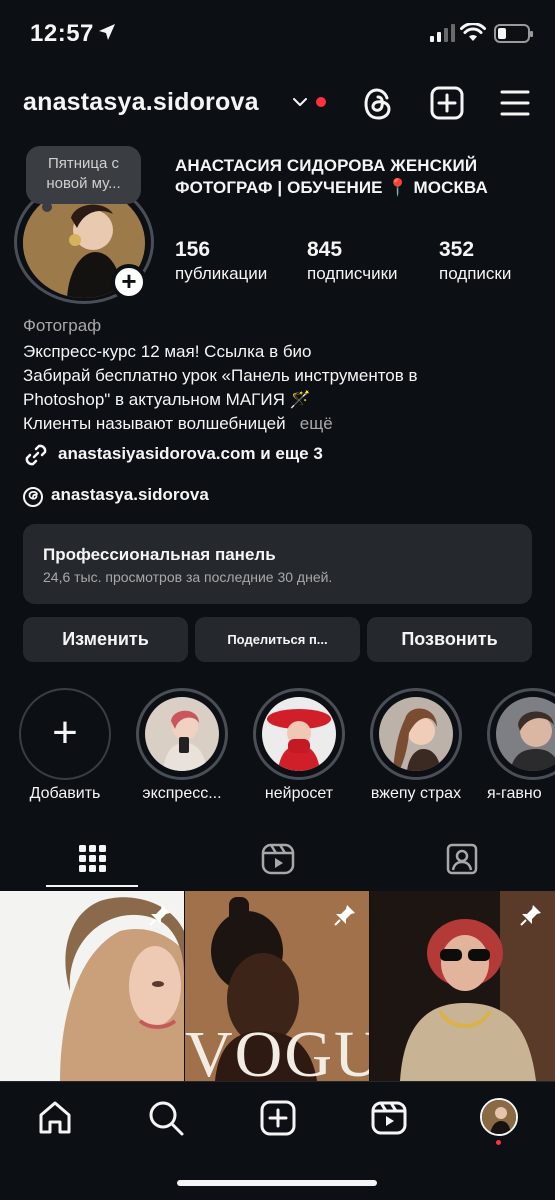 The width and height of the screenshot is (555, 1200). Describe the element at coordinates (107, 32) in the screenshot. I see `location-arrow-icon` at that location.